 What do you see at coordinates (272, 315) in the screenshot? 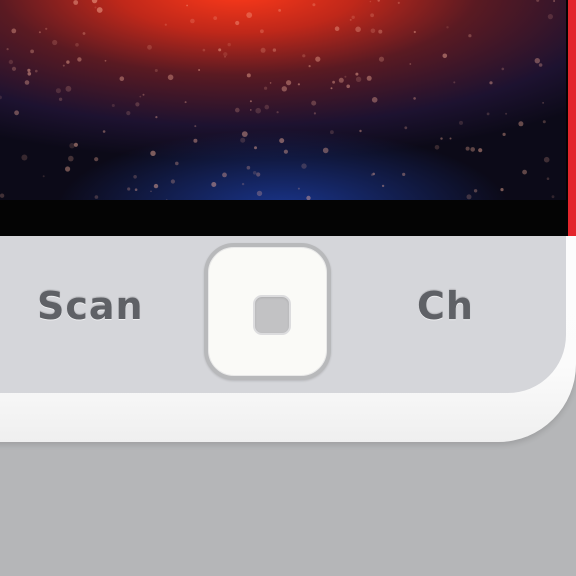
I see `home-button-icon` at bounding box center [272, 315].